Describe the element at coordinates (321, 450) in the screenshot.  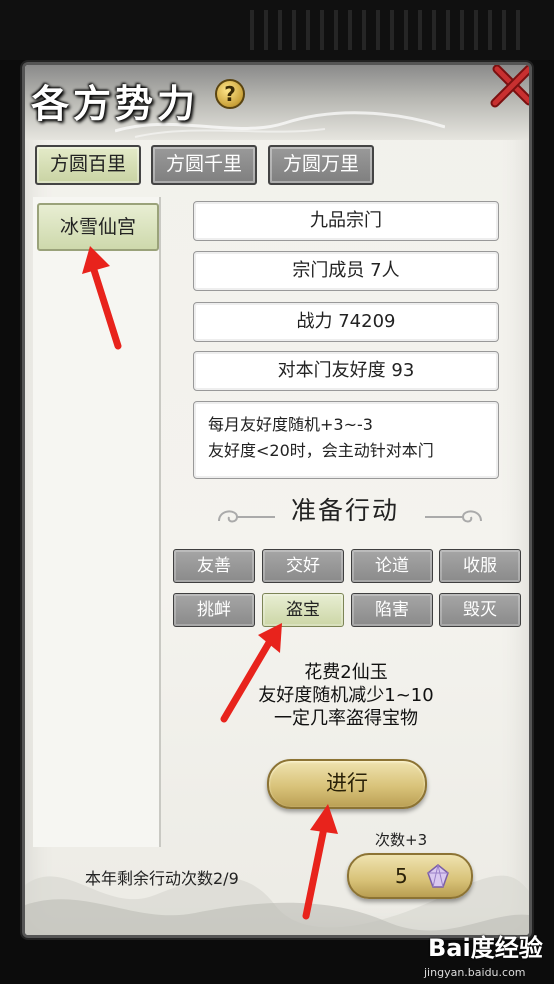
I see `desc-line: 友好度<20时，会主动针对本门` at that location.